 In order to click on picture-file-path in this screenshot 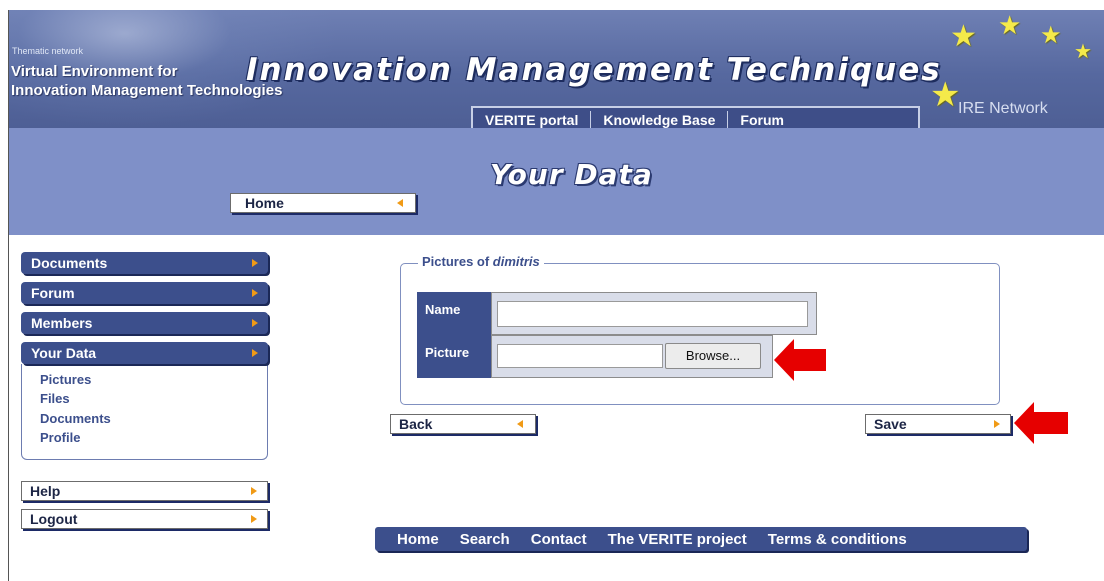, I will do `click(580, 356)`.